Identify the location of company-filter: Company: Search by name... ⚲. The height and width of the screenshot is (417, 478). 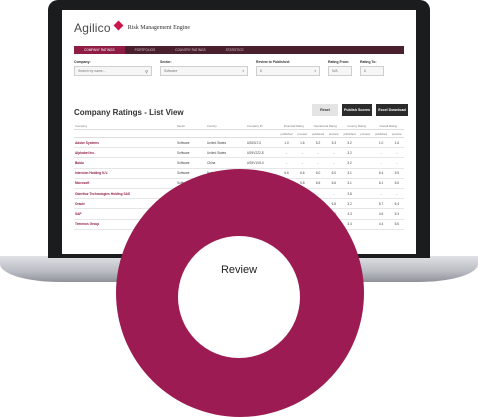
(113, 68).